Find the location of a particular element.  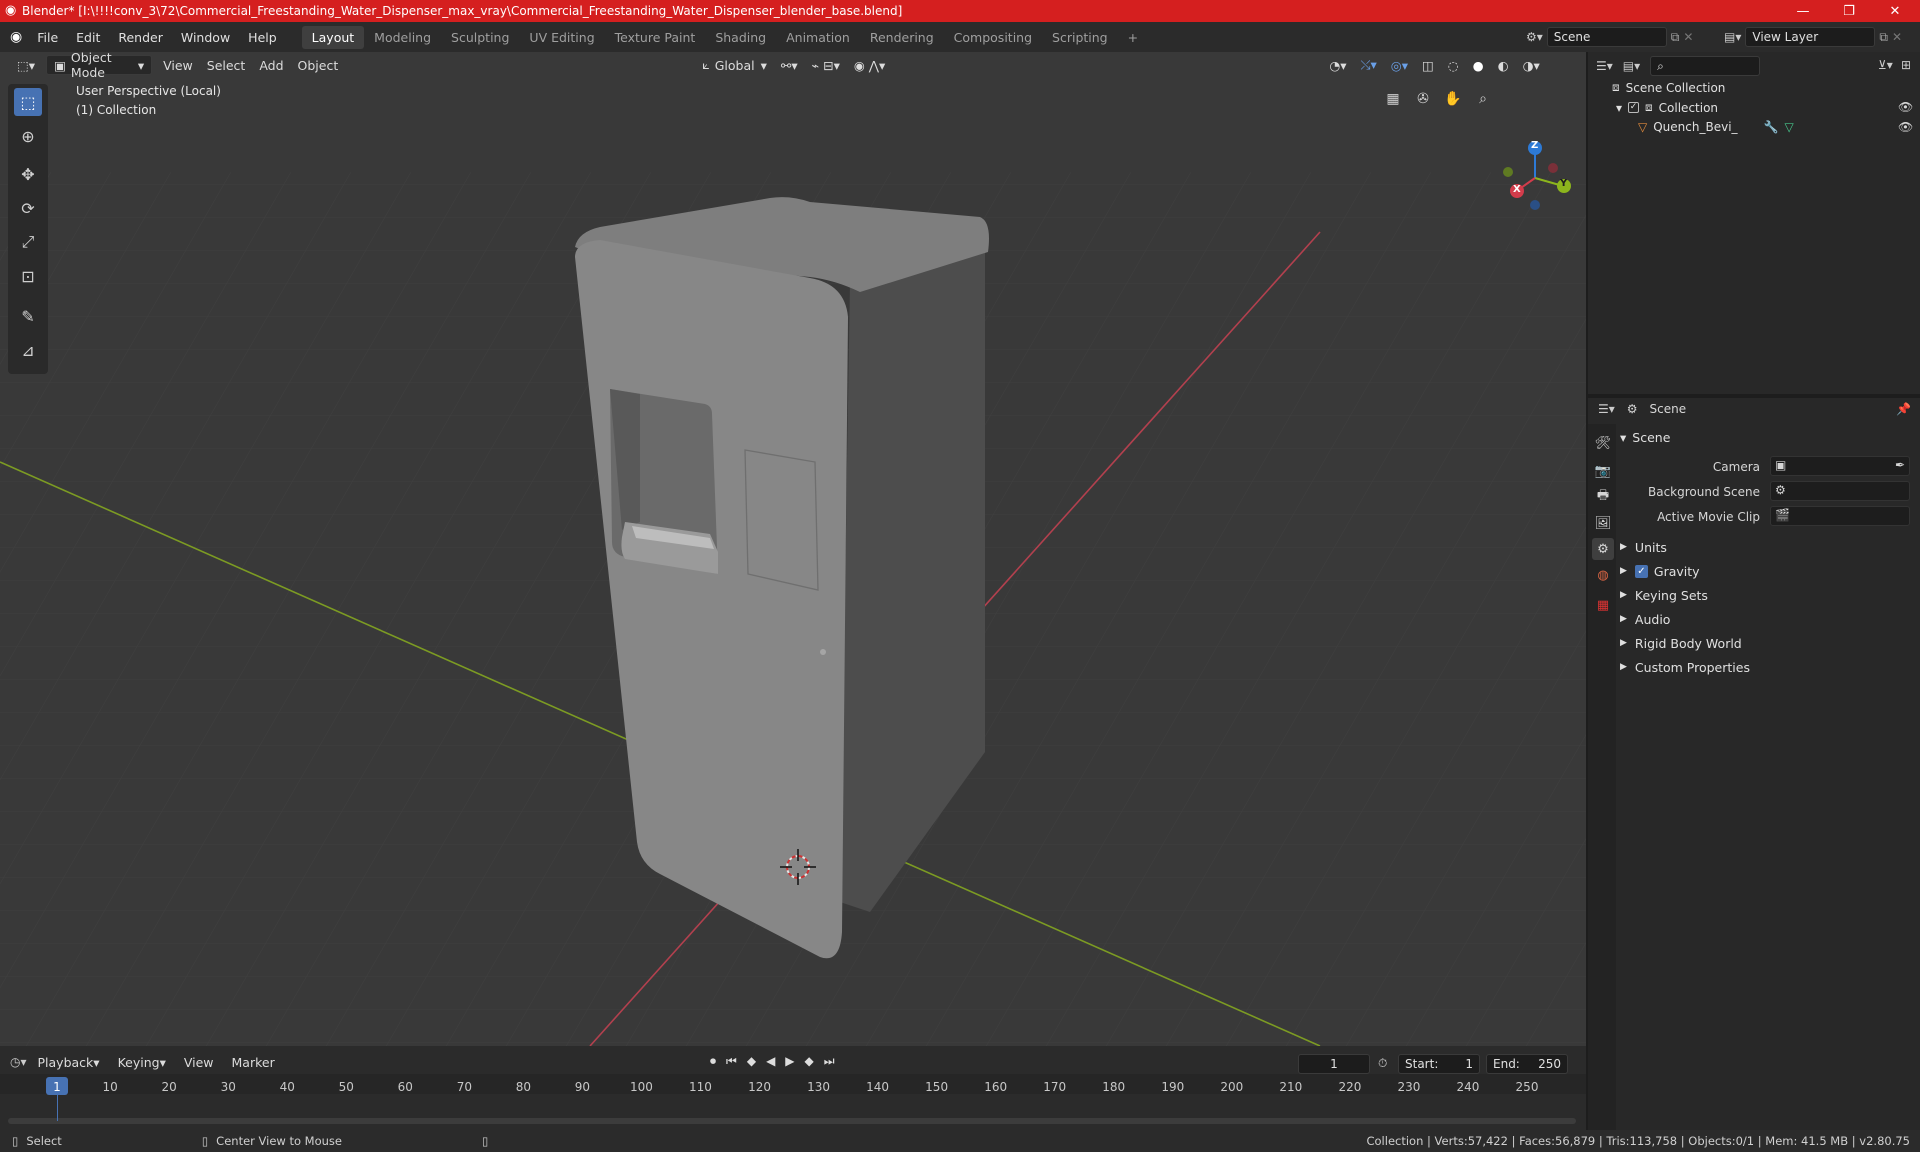

menu-help: Help is located at coordinates (262, 37).